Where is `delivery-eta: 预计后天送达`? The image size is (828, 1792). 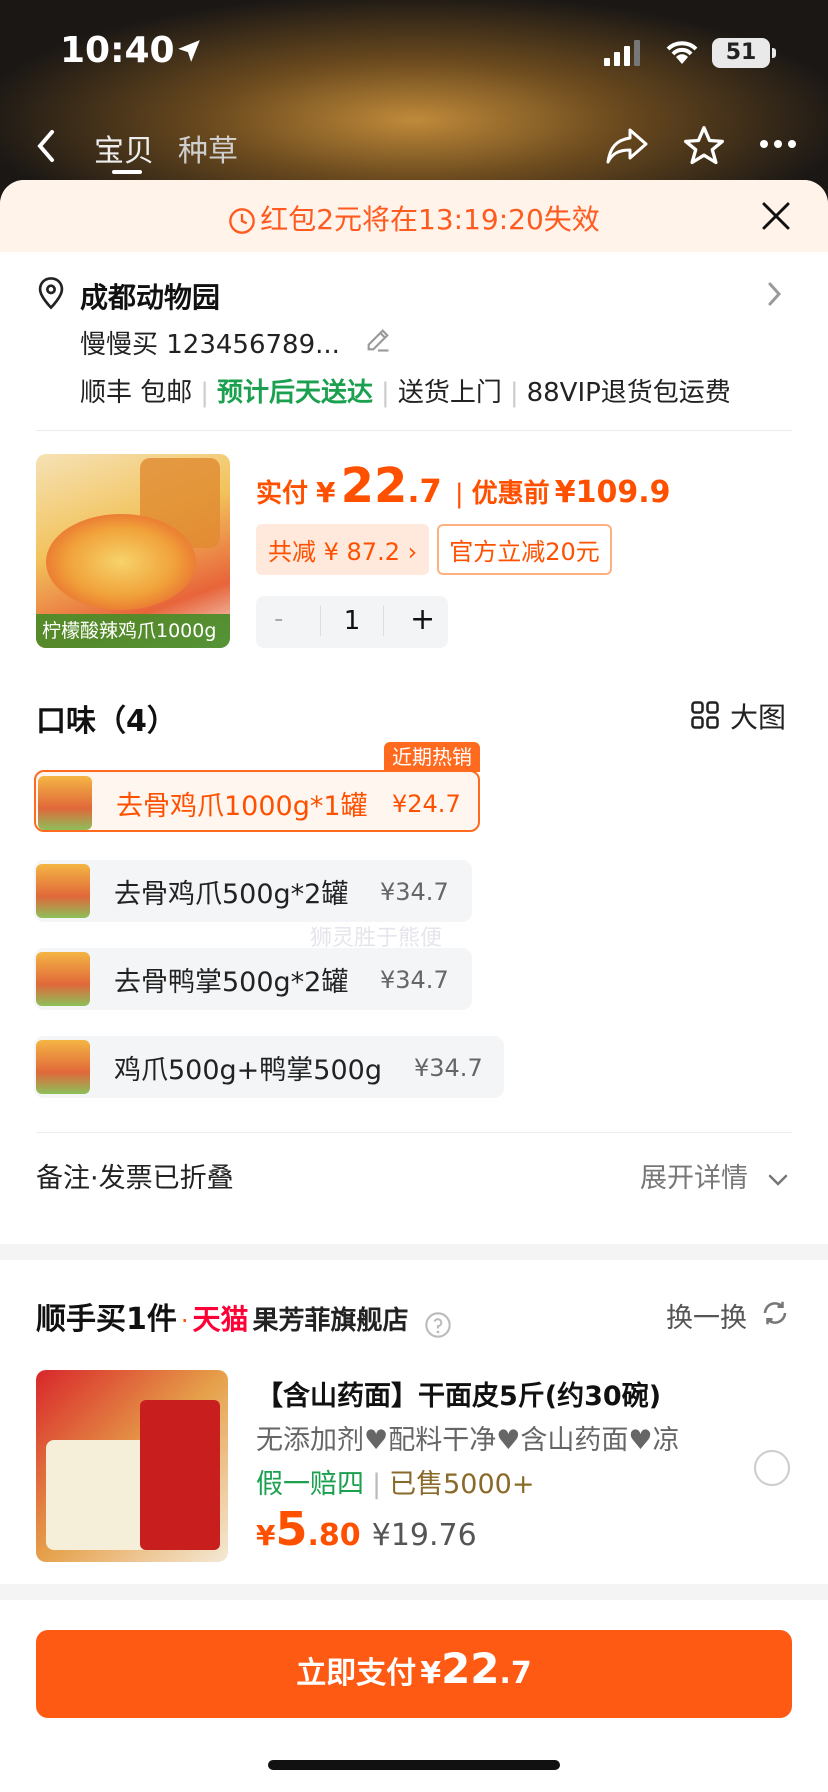 delivery-eta: 预计后天送达 is located at coordinates (295, 393).